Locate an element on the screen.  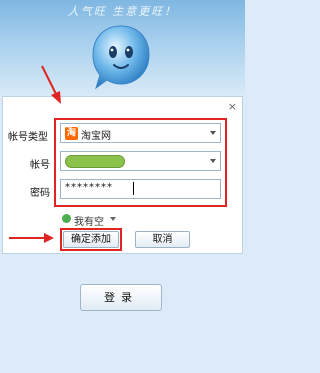
cancel-button: 取消 is located at coordinates (162, 239).